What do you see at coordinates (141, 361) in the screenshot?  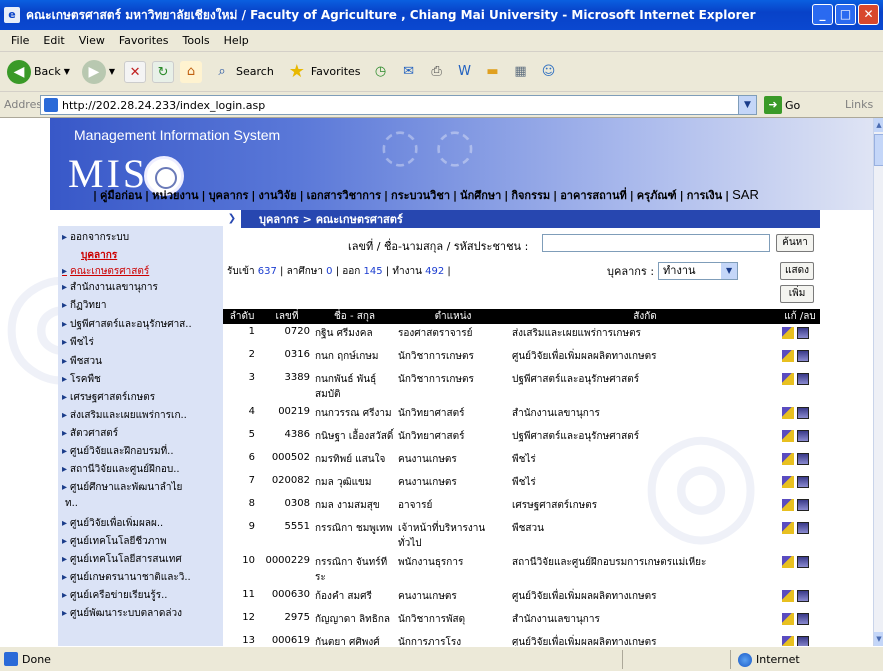 I see `sidebar-item: พืชสวน` at bounding box center [141, 361].